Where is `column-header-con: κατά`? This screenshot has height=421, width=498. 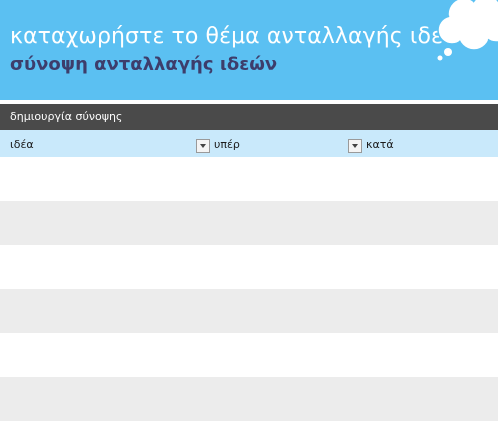 column-header-con: κατά is located at coordinates (380, 144).